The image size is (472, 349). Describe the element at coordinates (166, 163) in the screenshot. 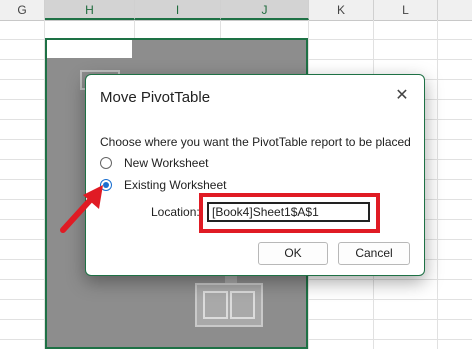

I see `new-worksheet-label: New Worksheet` at that location.